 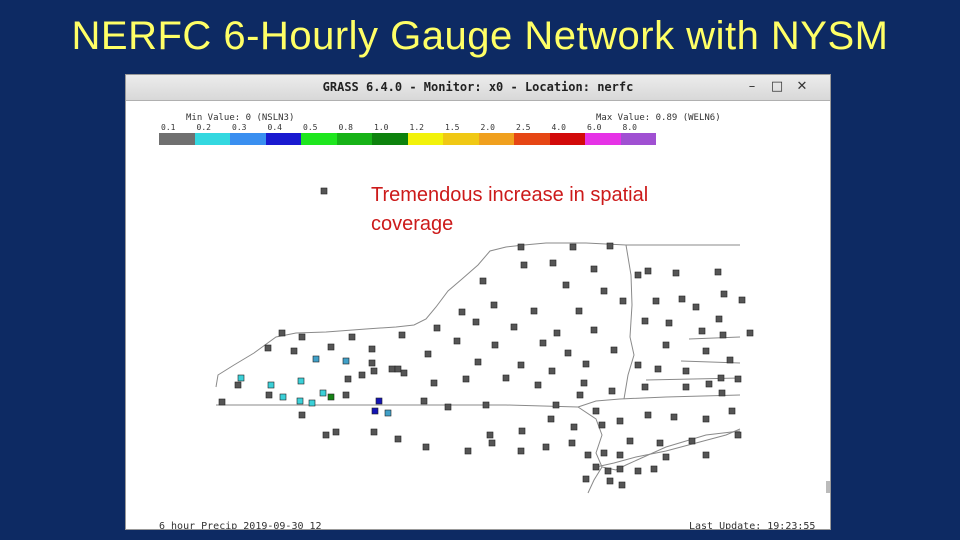 I want to click on footer-last-update: Last Update: 19:23:55, so click(x=752, y=525).